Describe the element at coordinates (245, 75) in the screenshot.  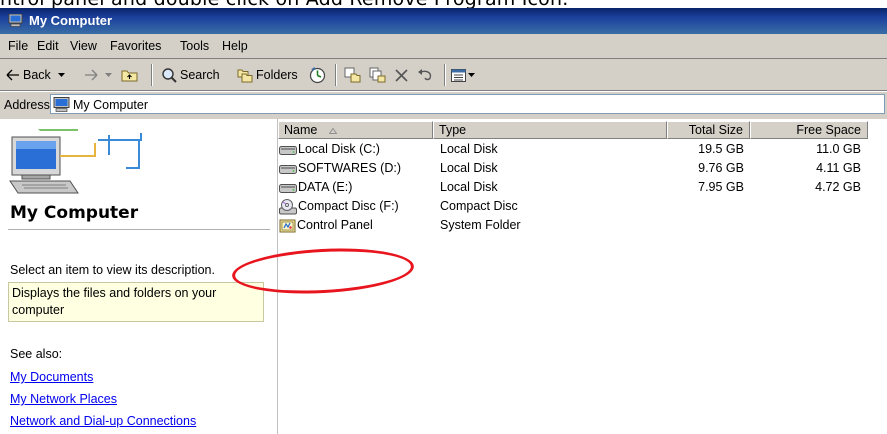
I see `folders-icon` at that location.